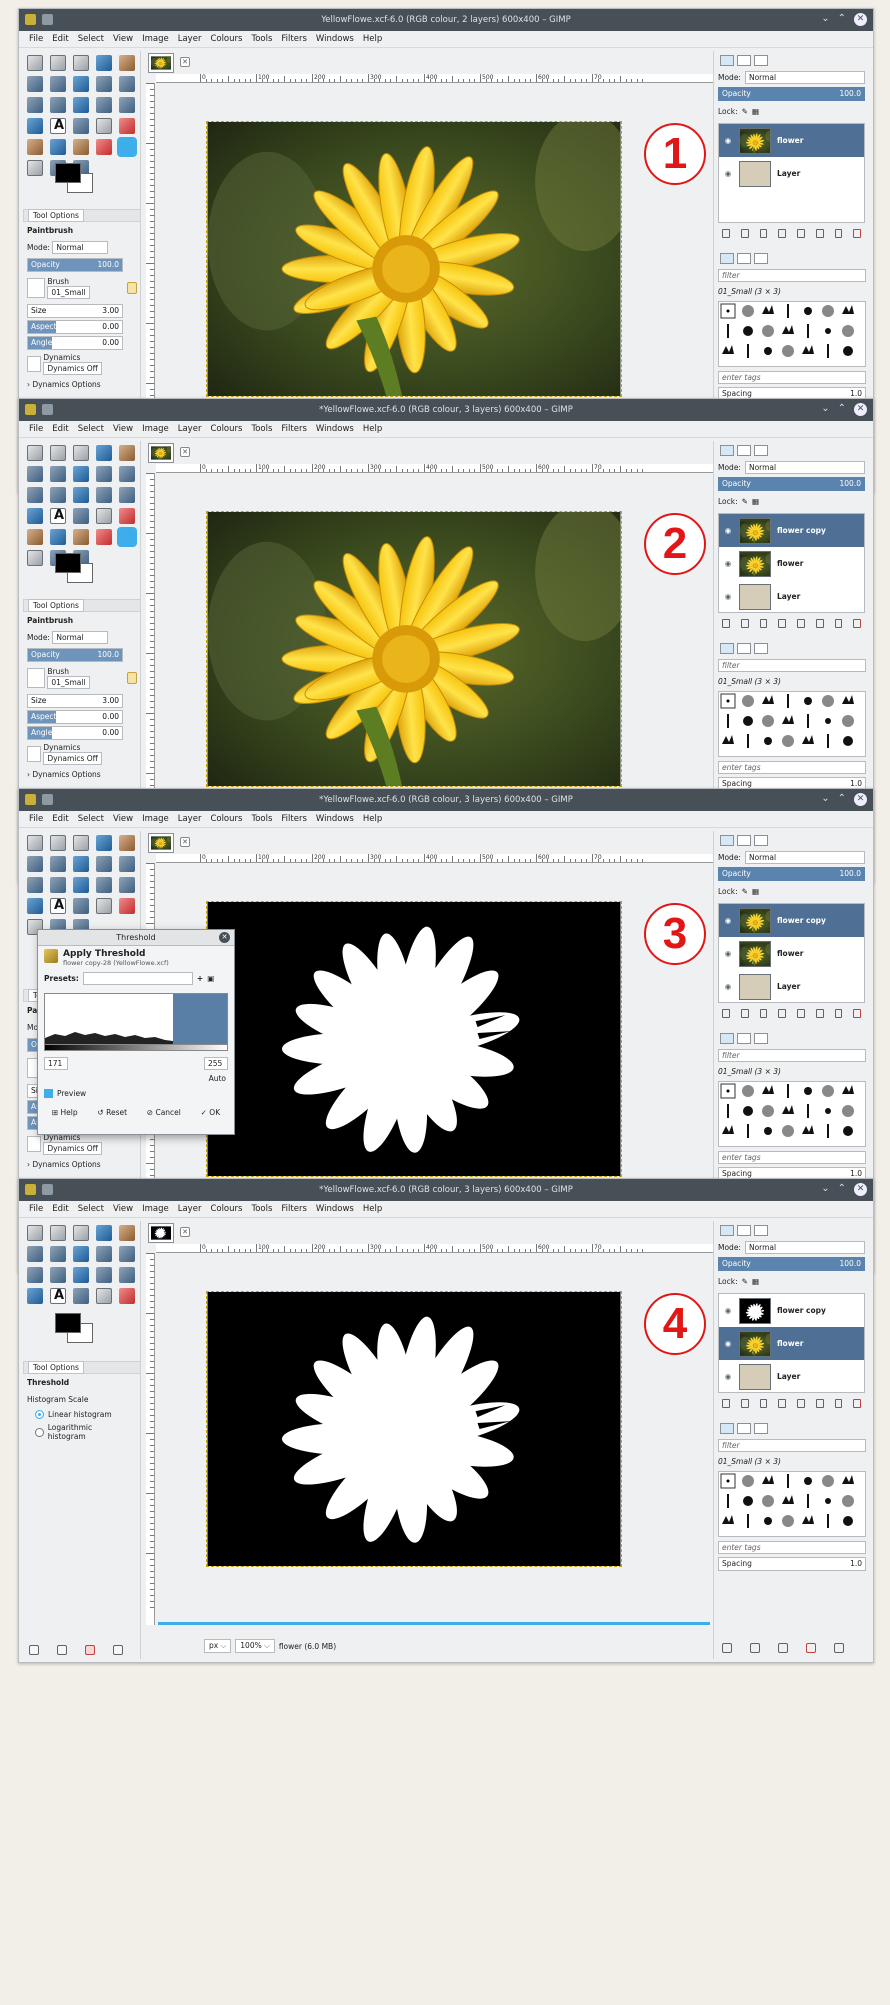 This screenshot has height=2005, width=890. Describe the element at coordinates (842, 799) in the screenshot. I see `maximize-icon: ⌃` at that location.